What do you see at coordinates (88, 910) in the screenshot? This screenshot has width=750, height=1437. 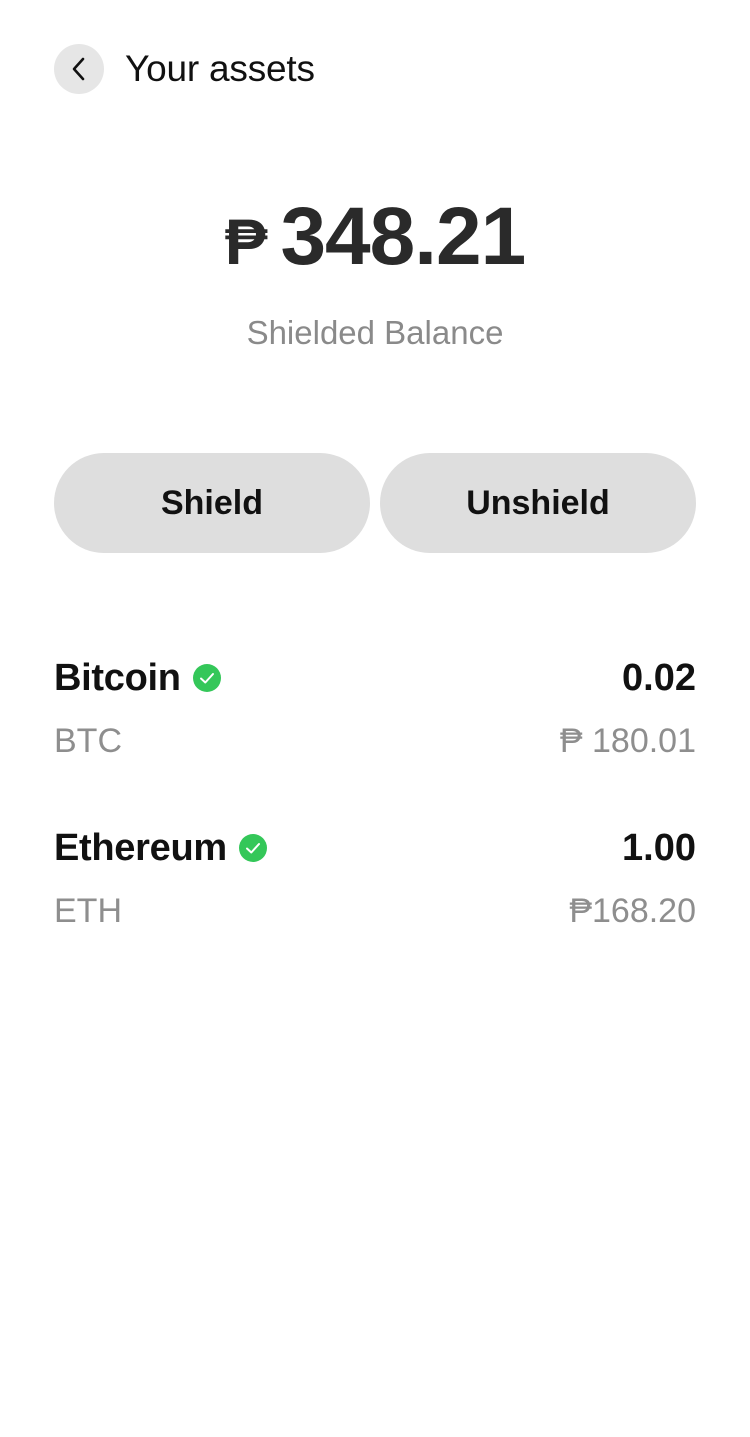 I see `asset-symbol: ETH` at bounding box center [88, 910].